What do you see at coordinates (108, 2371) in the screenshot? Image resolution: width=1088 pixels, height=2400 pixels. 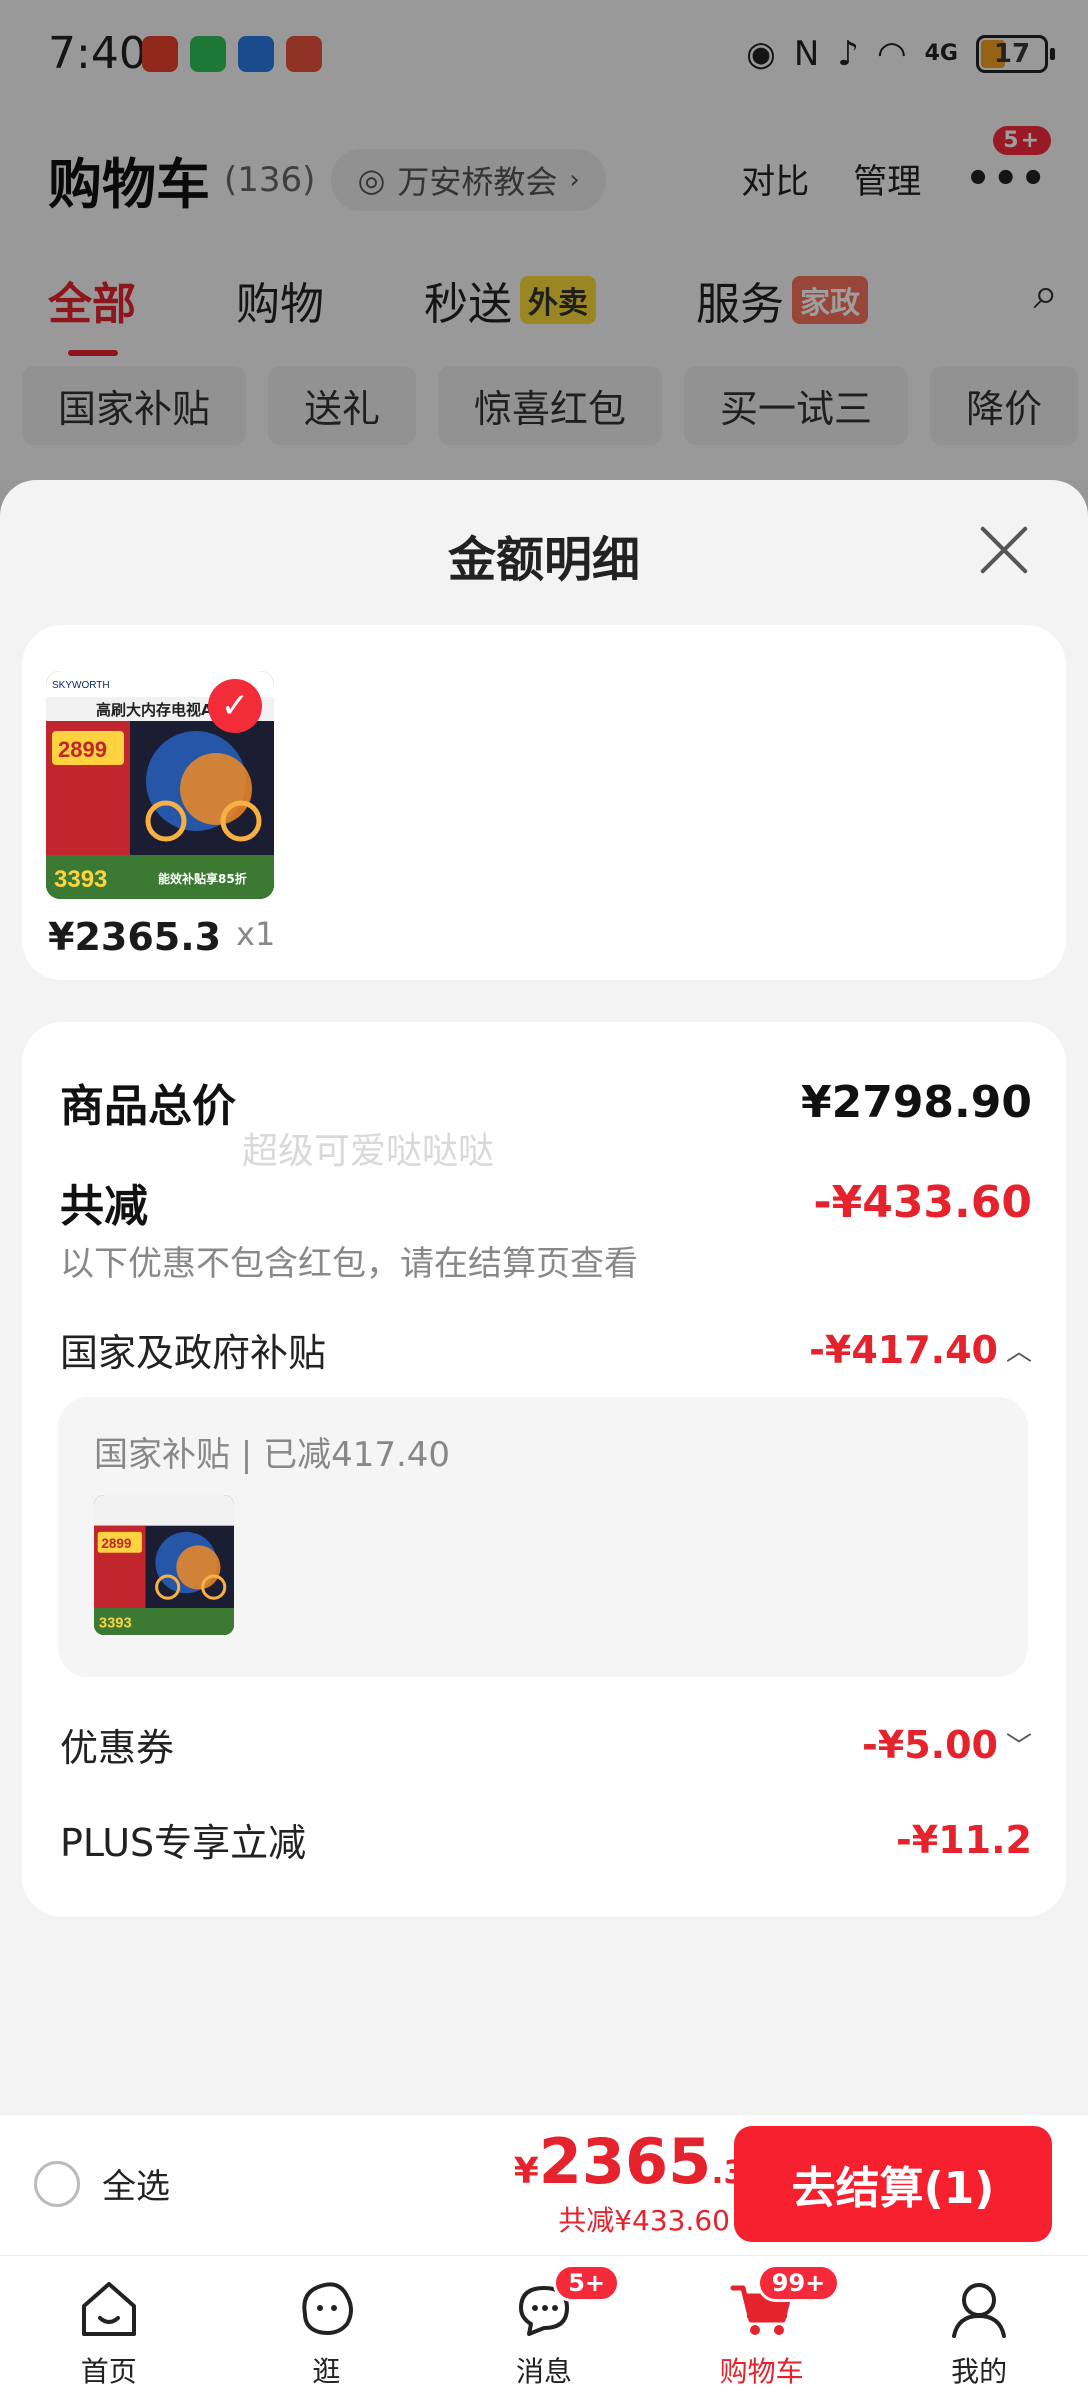 I see `nav-label: 首页` at bounding box center [108, 2371].